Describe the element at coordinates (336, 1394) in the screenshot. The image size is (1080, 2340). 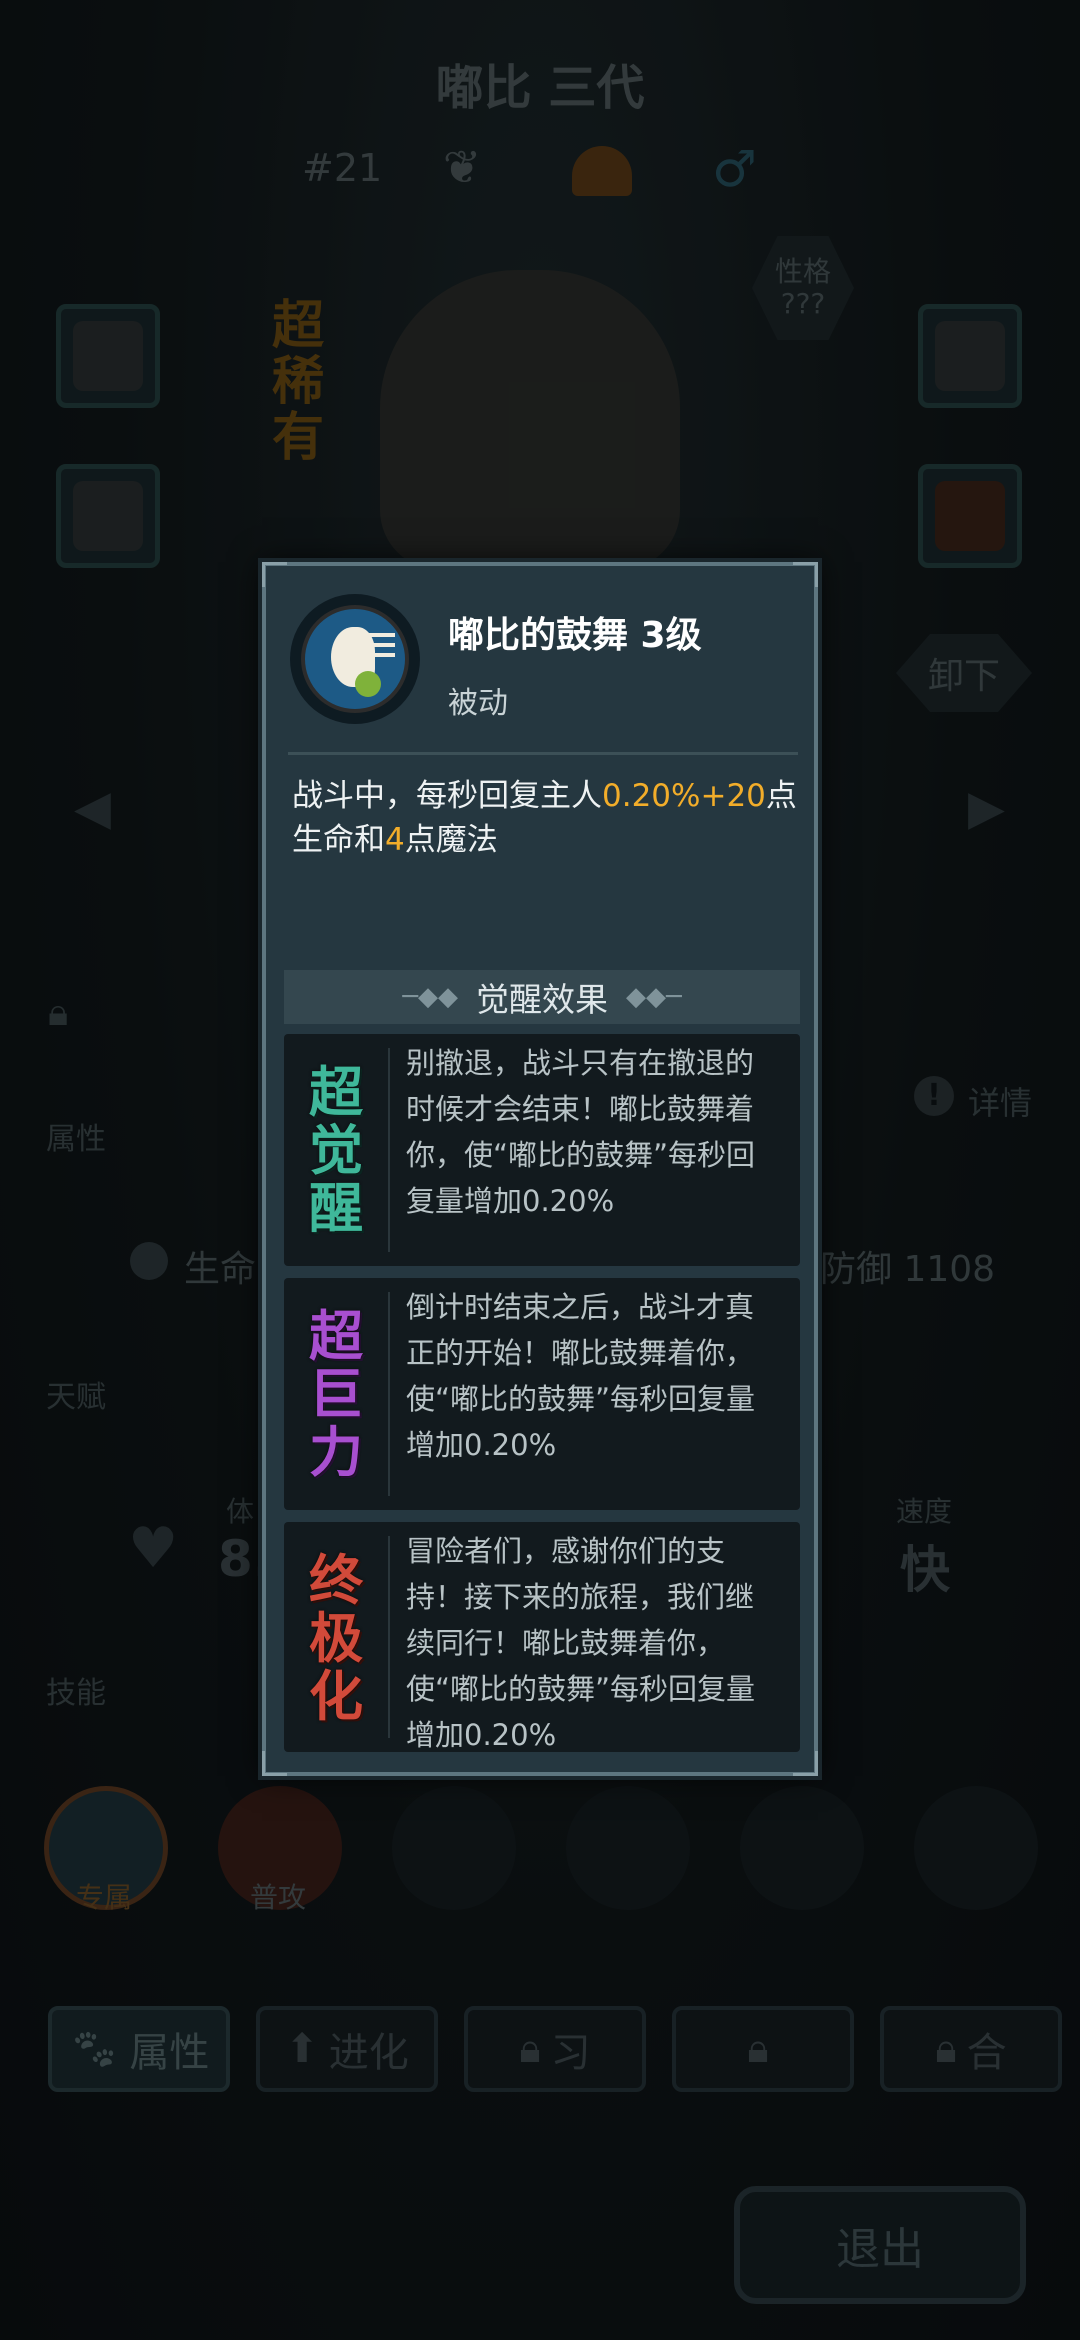
I see `awakening-badge: 超巨力` at that location.